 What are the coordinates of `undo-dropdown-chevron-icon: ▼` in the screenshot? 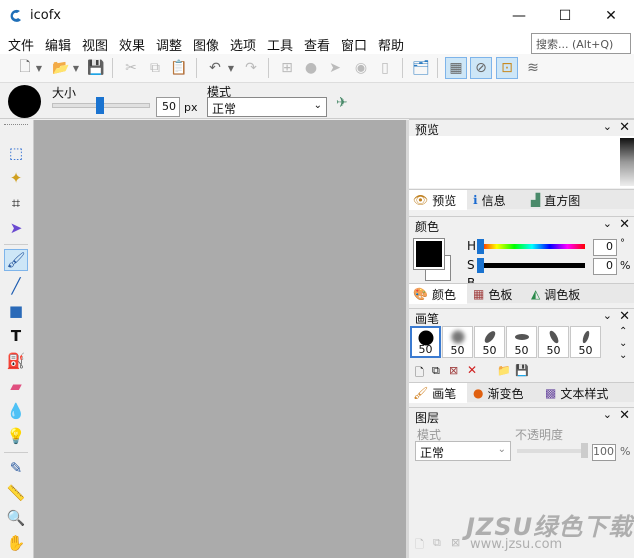 It's located at (231, 68).